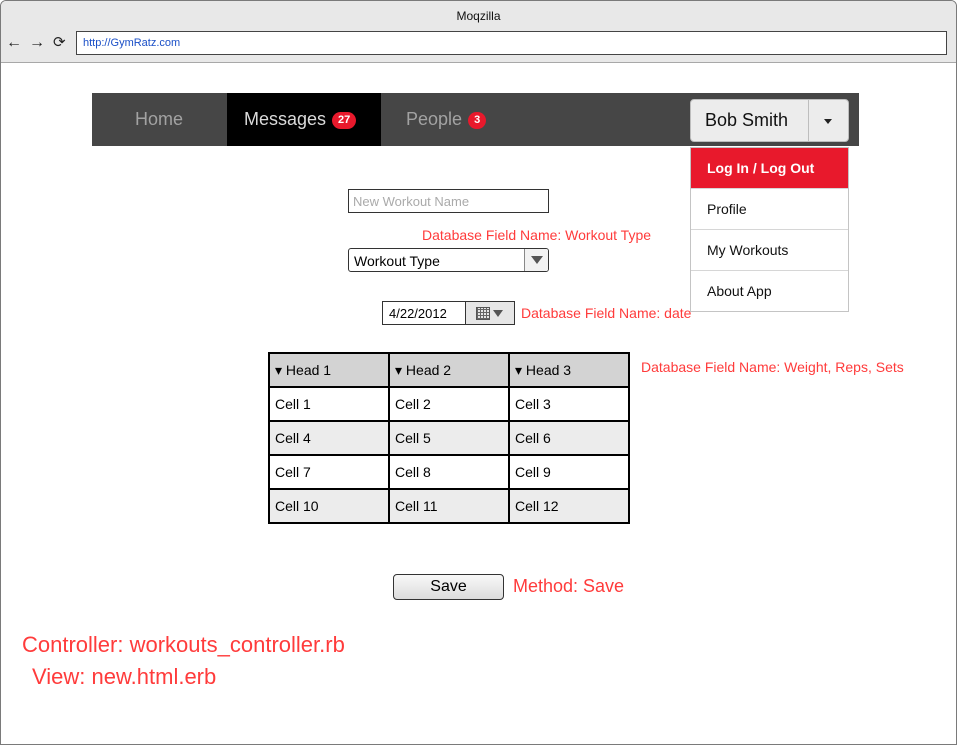  Describe the element at coordinates (37, 43) in the screenshot. I see `forward-arrow-icon: →` at that location.